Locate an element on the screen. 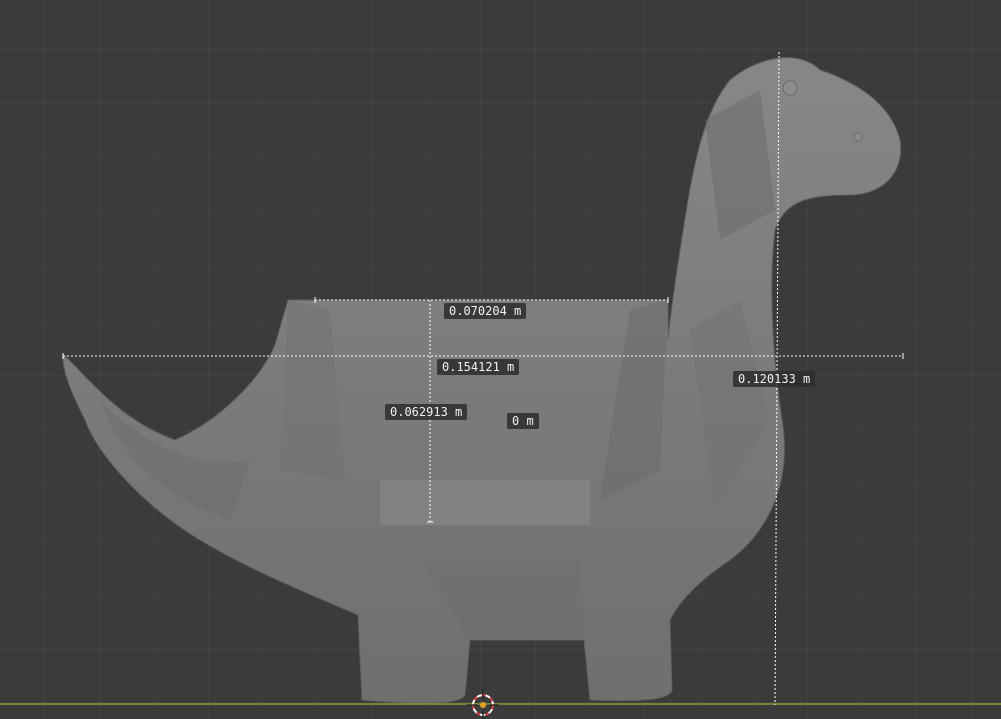  measure-label-zero: 0 m is located at coordinates (523, 421).